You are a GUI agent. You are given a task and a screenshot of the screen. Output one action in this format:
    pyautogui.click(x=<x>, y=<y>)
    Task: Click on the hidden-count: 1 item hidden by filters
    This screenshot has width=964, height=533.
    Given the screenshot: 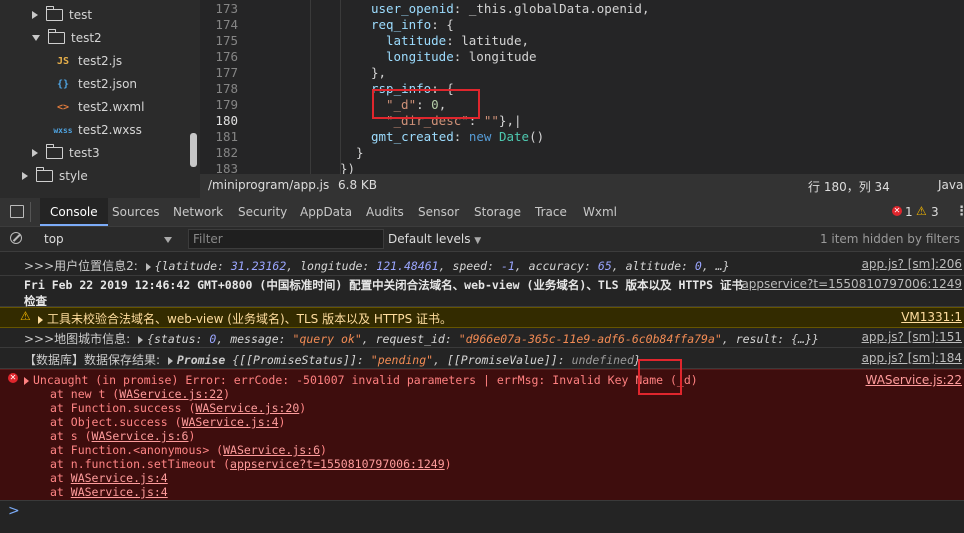 What is the action you would take?
    pyautogui.click(x=889, y=239)
    